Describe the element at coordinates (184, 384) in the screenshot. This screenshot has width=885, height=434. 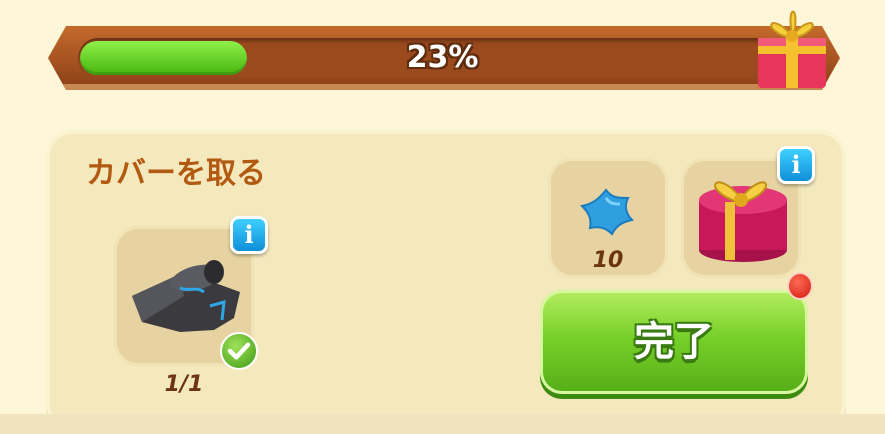
I see `requirement-count: 1/1` at that location.